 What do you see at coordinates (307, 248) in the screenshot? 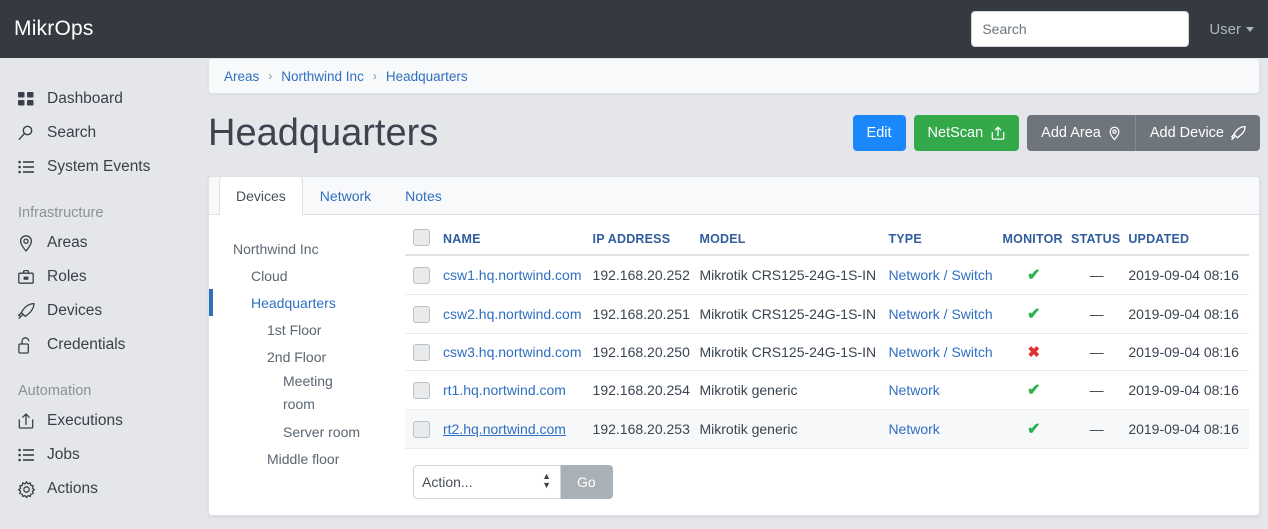
I see `tree-item-northwind-inc: Northwind Inc` at bounding box center [307, 248].